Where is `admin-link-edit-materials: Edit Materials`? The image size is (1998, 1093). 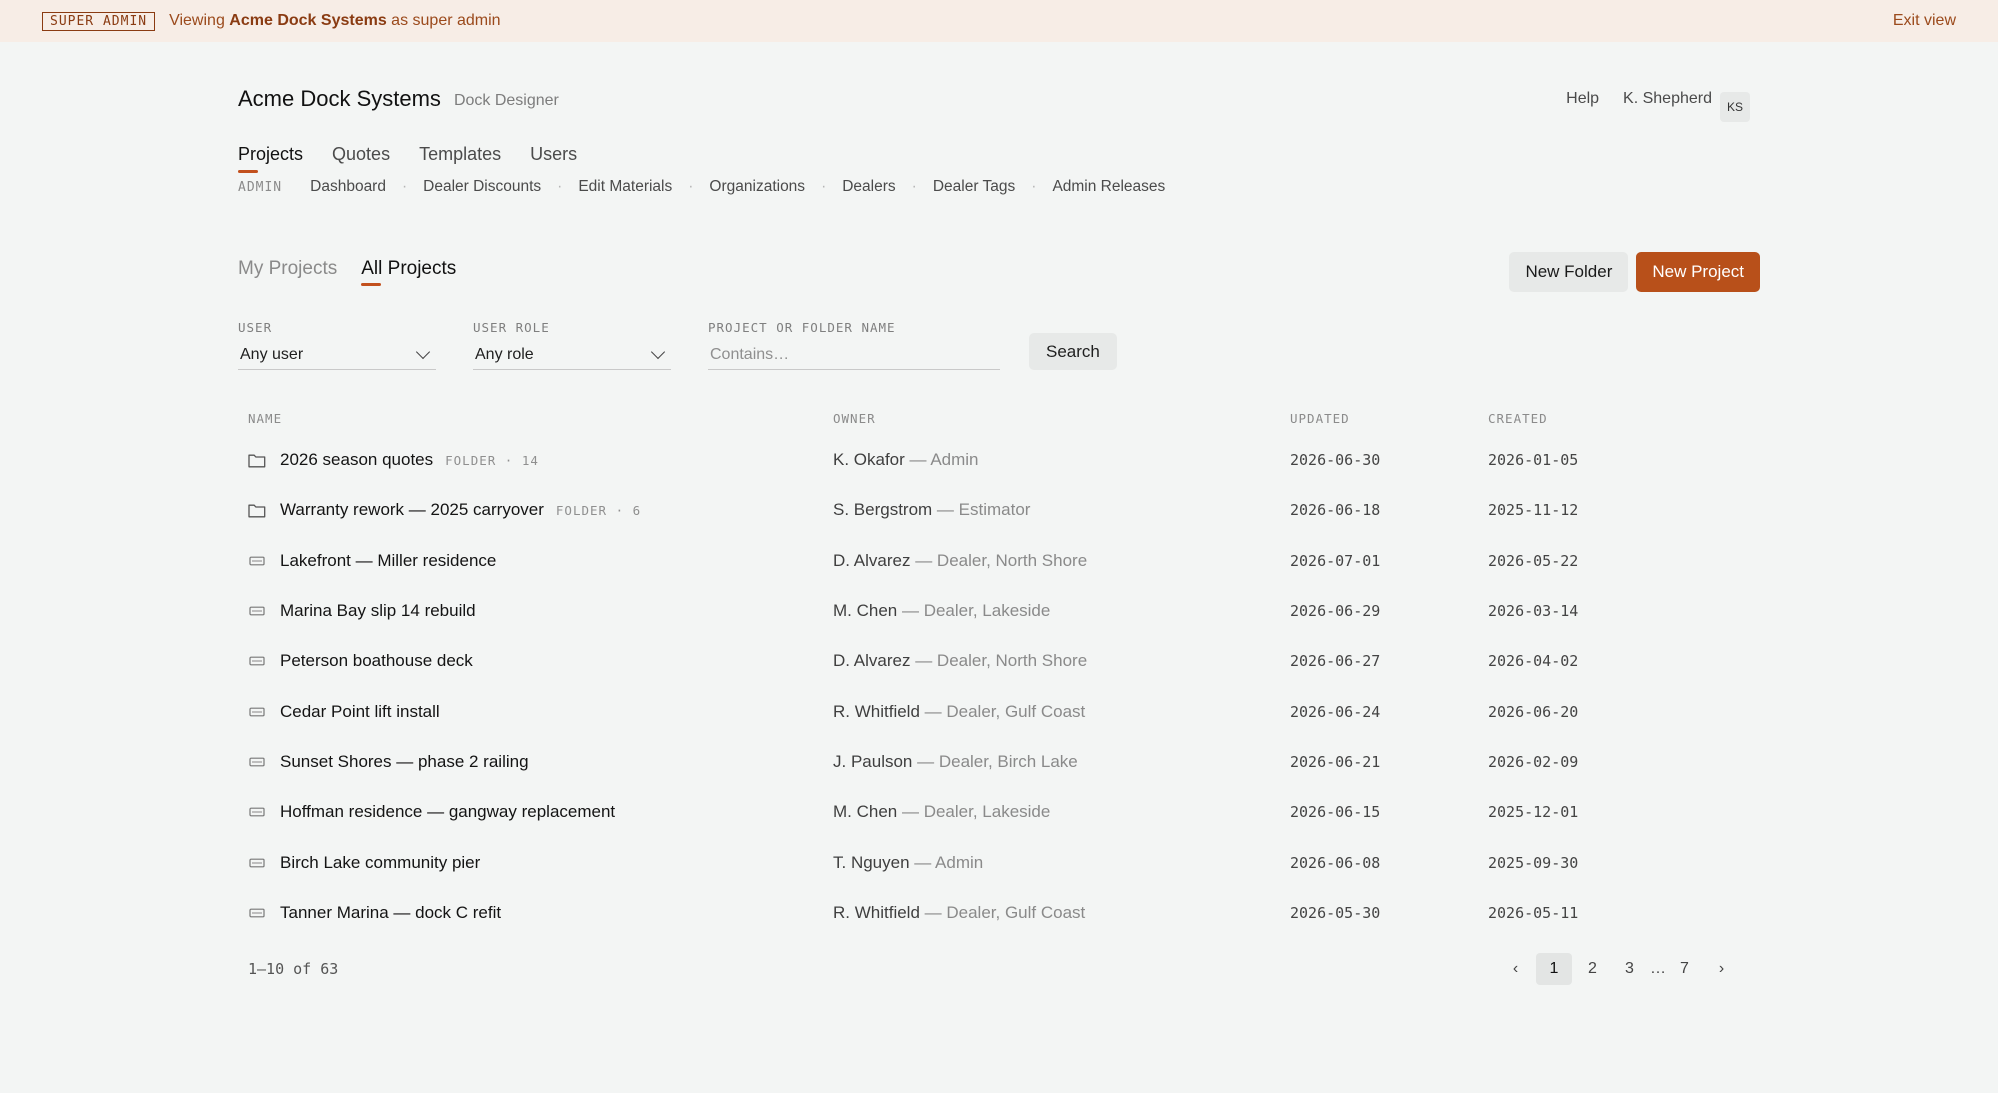
admin-link-edit-materials: Edit Materials is located at coordinates (625, 187).